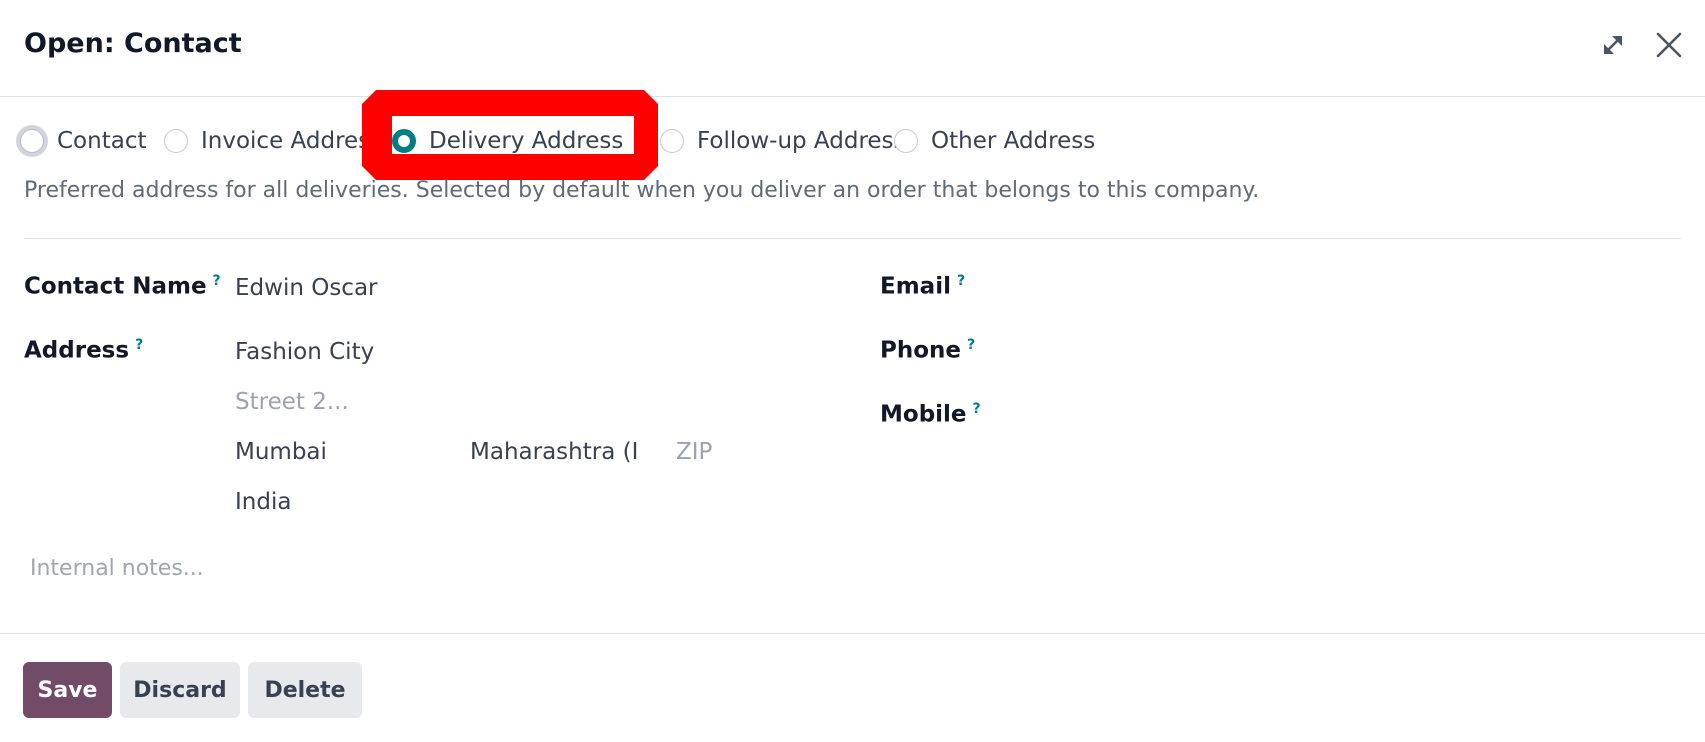 This screenshot has width=1705, height=742. Describe the element at coordinates (281, 452) in the screenshot. I see `city-input: Mumbai` at that location.